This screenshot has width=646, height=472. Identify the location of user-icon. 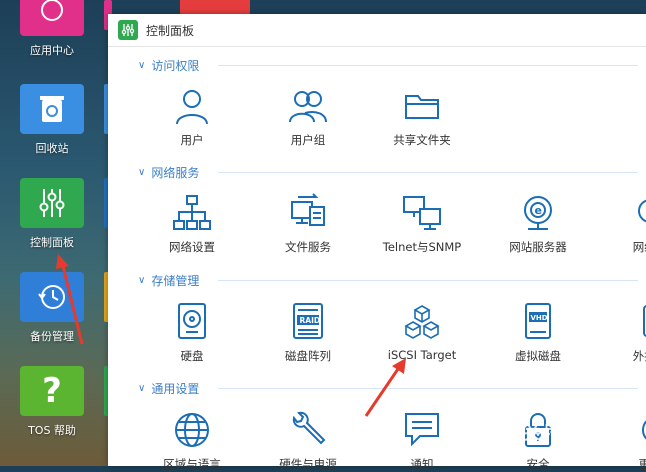
(192, 106).